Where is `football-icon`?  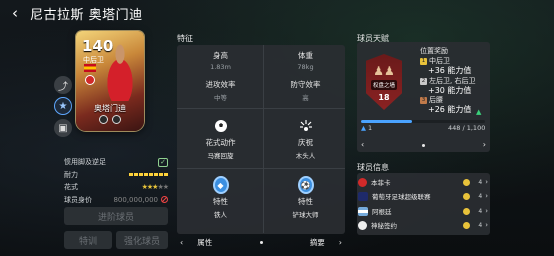
football-icon is located at coordinates (221, 126).